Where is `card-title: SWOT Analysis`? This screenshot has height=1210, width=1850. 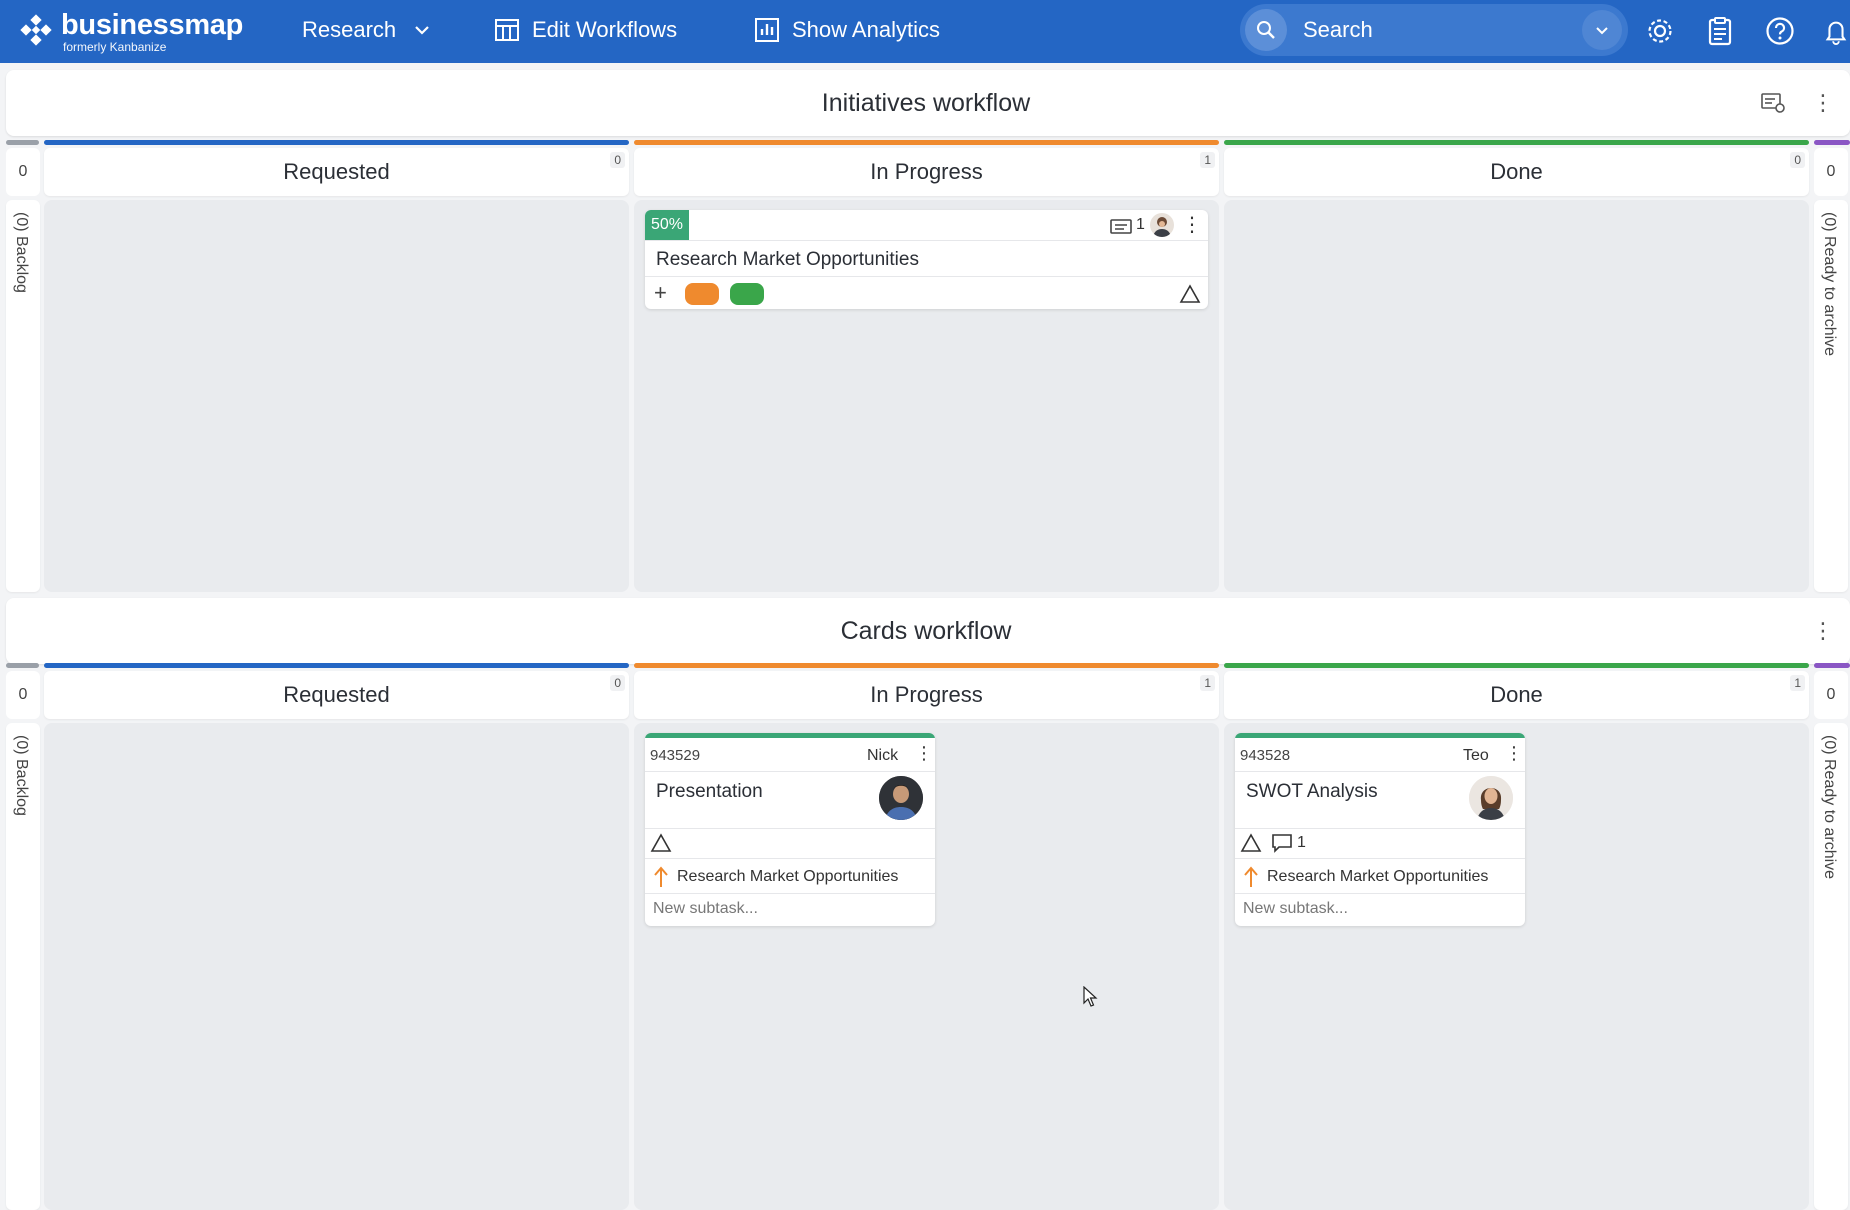 card-title: SWOT Analysis is located at coordinates (1312, 792).